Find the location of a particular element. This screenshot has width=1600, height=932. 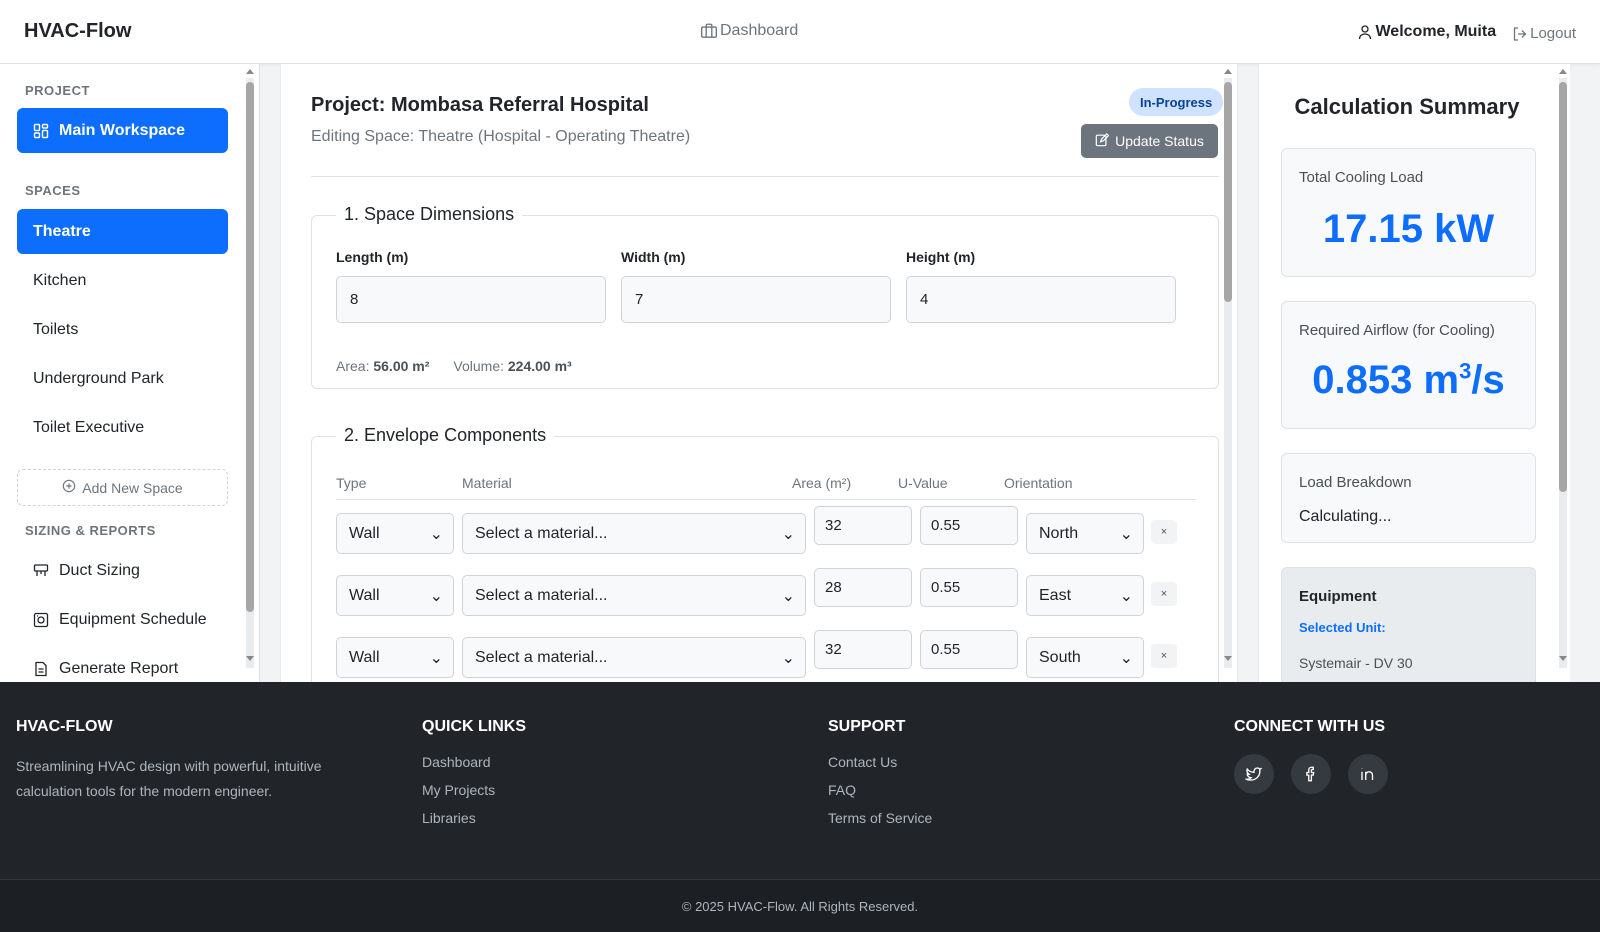

project-title: Project: Mombasa Referral Hospital is located at coordinates (480, 105).